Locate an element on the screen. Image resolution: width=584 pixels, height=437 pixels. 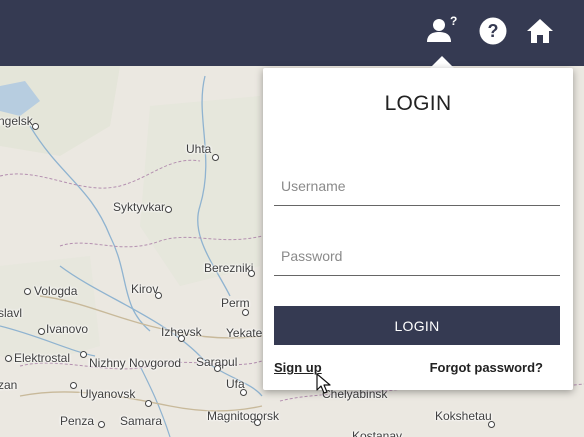
mouse-pointer-icon is located at coordinates (323, 383).